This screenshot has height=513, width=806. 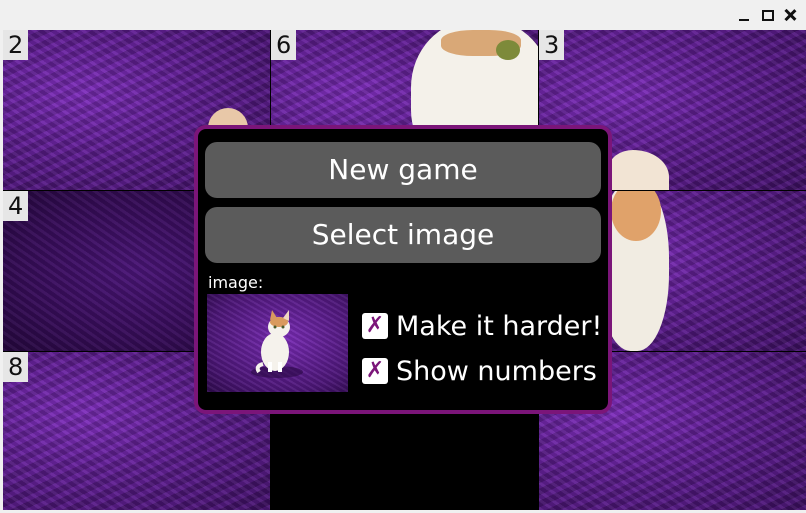 I want to click on show-numbers-label: Show numbers, so click(x=496, y=371).